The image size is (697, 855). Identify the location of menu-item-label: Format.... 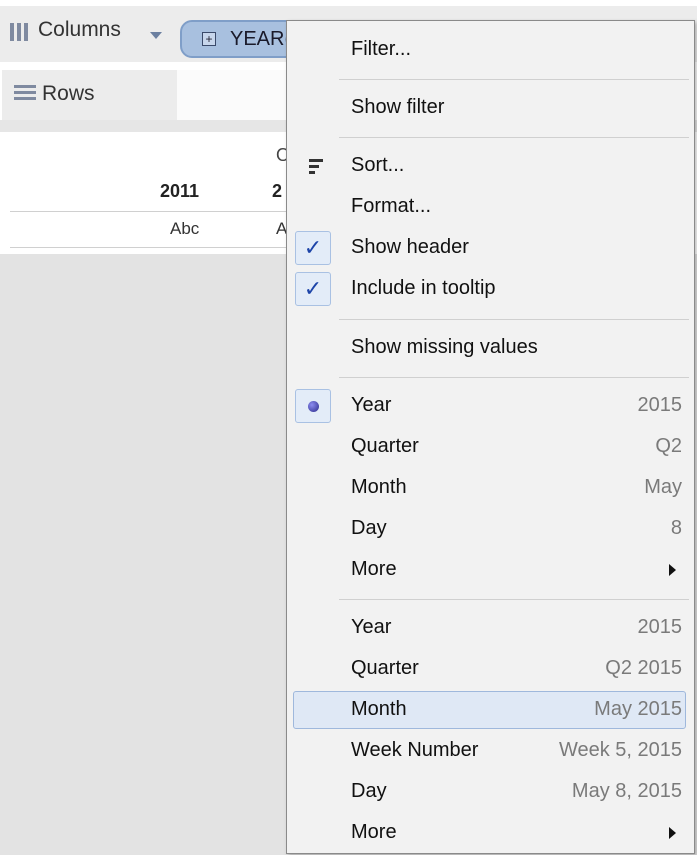
(391, 206).